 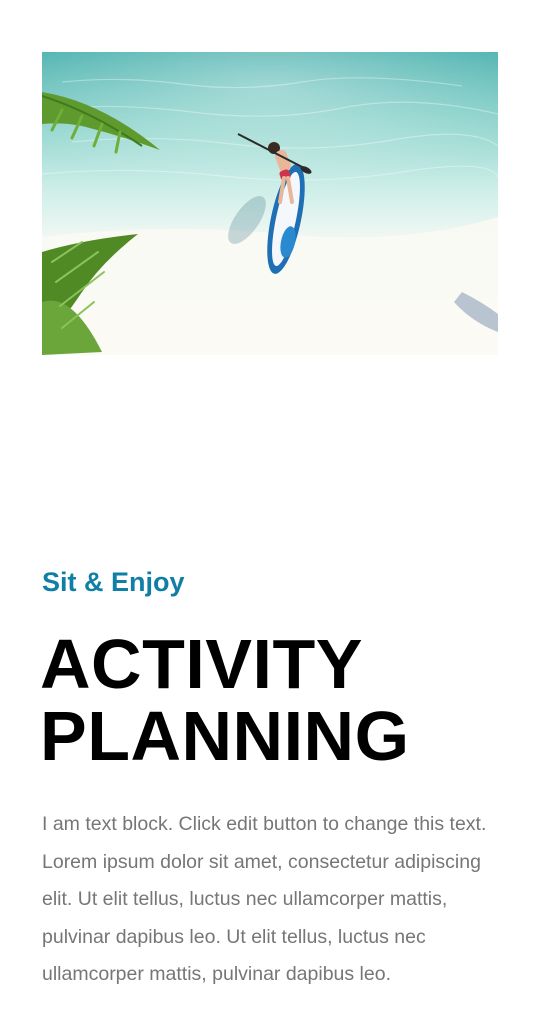 I want to click on section-subtitle: Sit & Enjoy, so click(x=113, y=582).